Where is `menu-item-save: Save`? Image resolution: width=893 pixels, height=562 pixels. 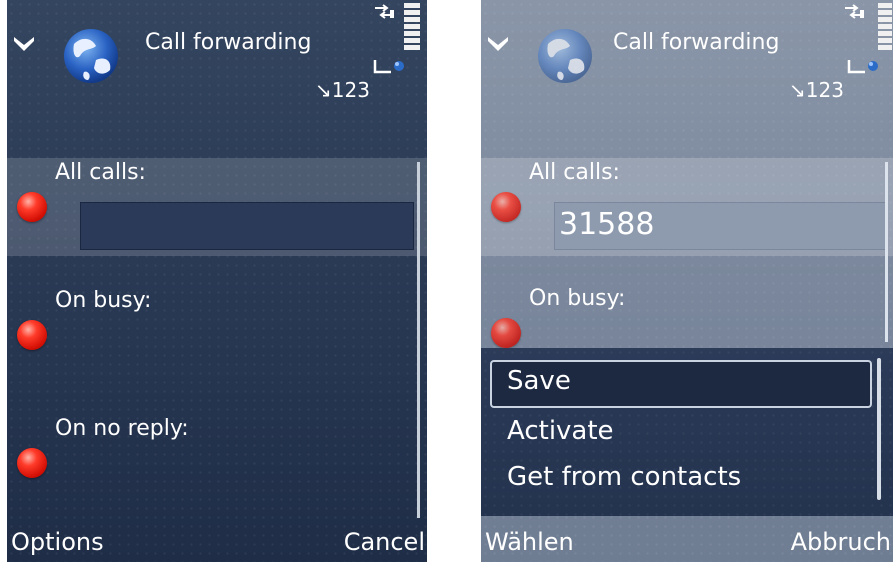 menu-item-save: Save is located at coordinates (539, 381).